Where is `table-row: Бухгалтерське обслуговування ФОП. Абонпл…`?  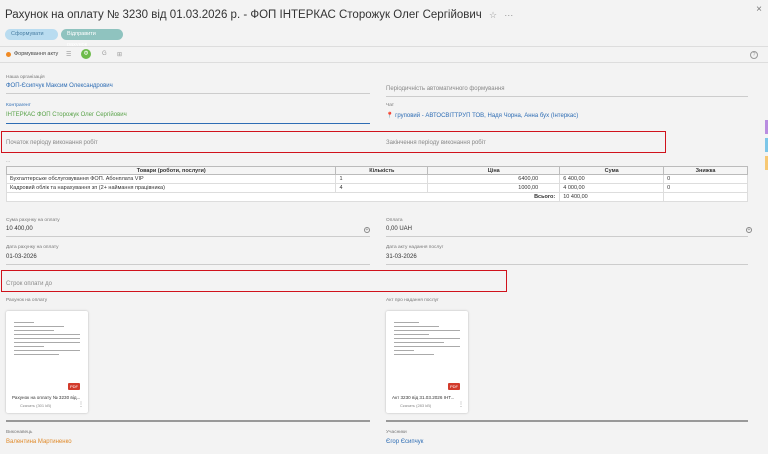 table-row: Бухгалтерське обслуговування ФОП. Абонпл… is located at coordinates (376, 179).